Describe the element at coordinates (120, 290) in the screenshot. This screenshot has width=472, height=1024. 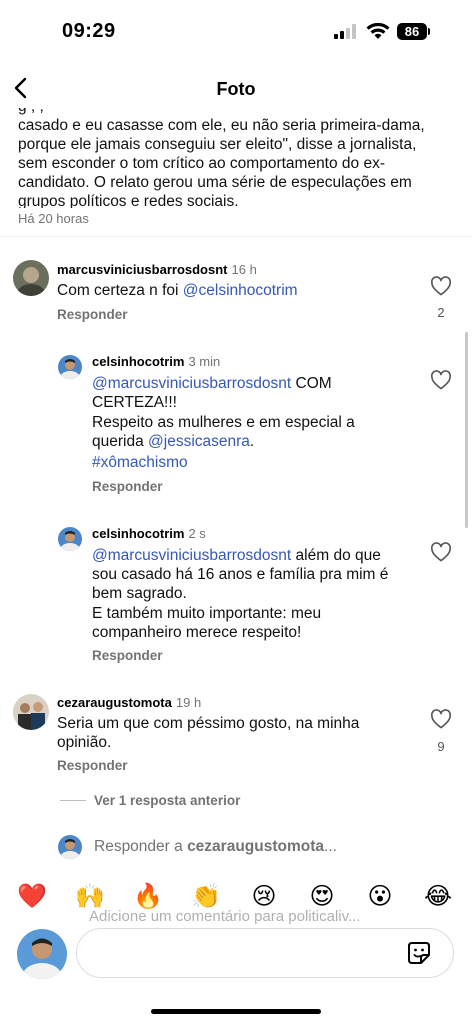
I see `comment-body: Com certeza n foi` at that location.